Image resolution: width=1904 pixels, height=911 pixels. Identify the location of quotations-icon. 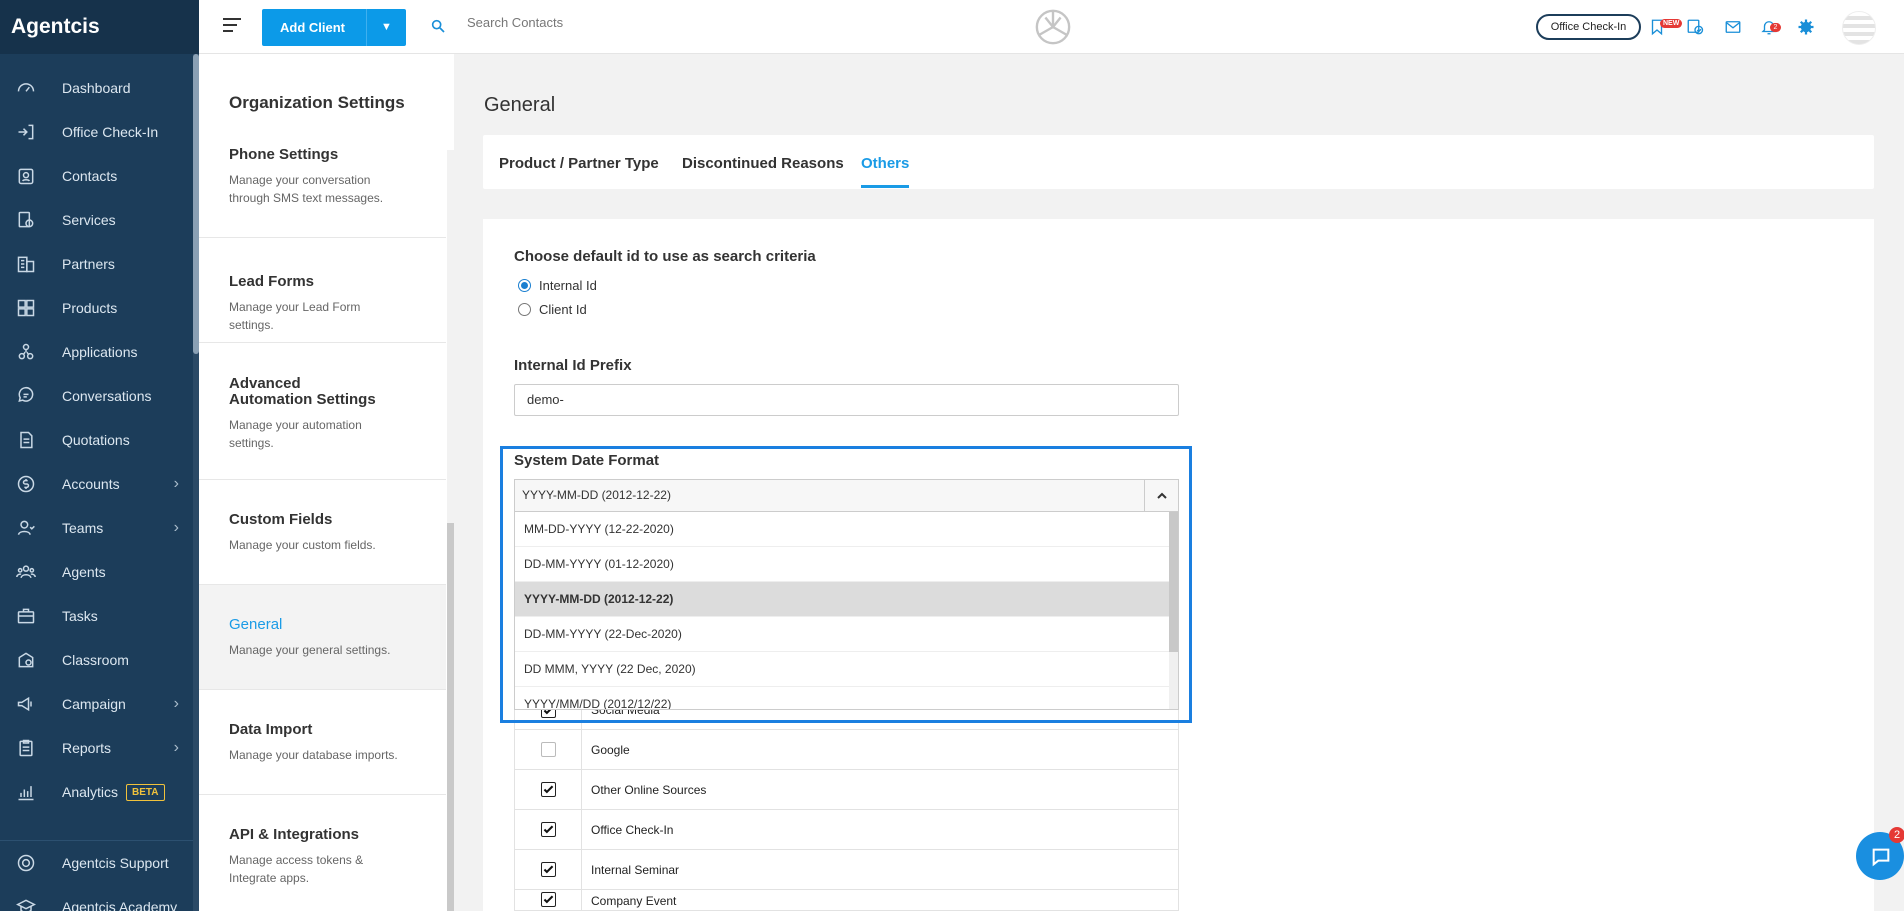
(26, 440).